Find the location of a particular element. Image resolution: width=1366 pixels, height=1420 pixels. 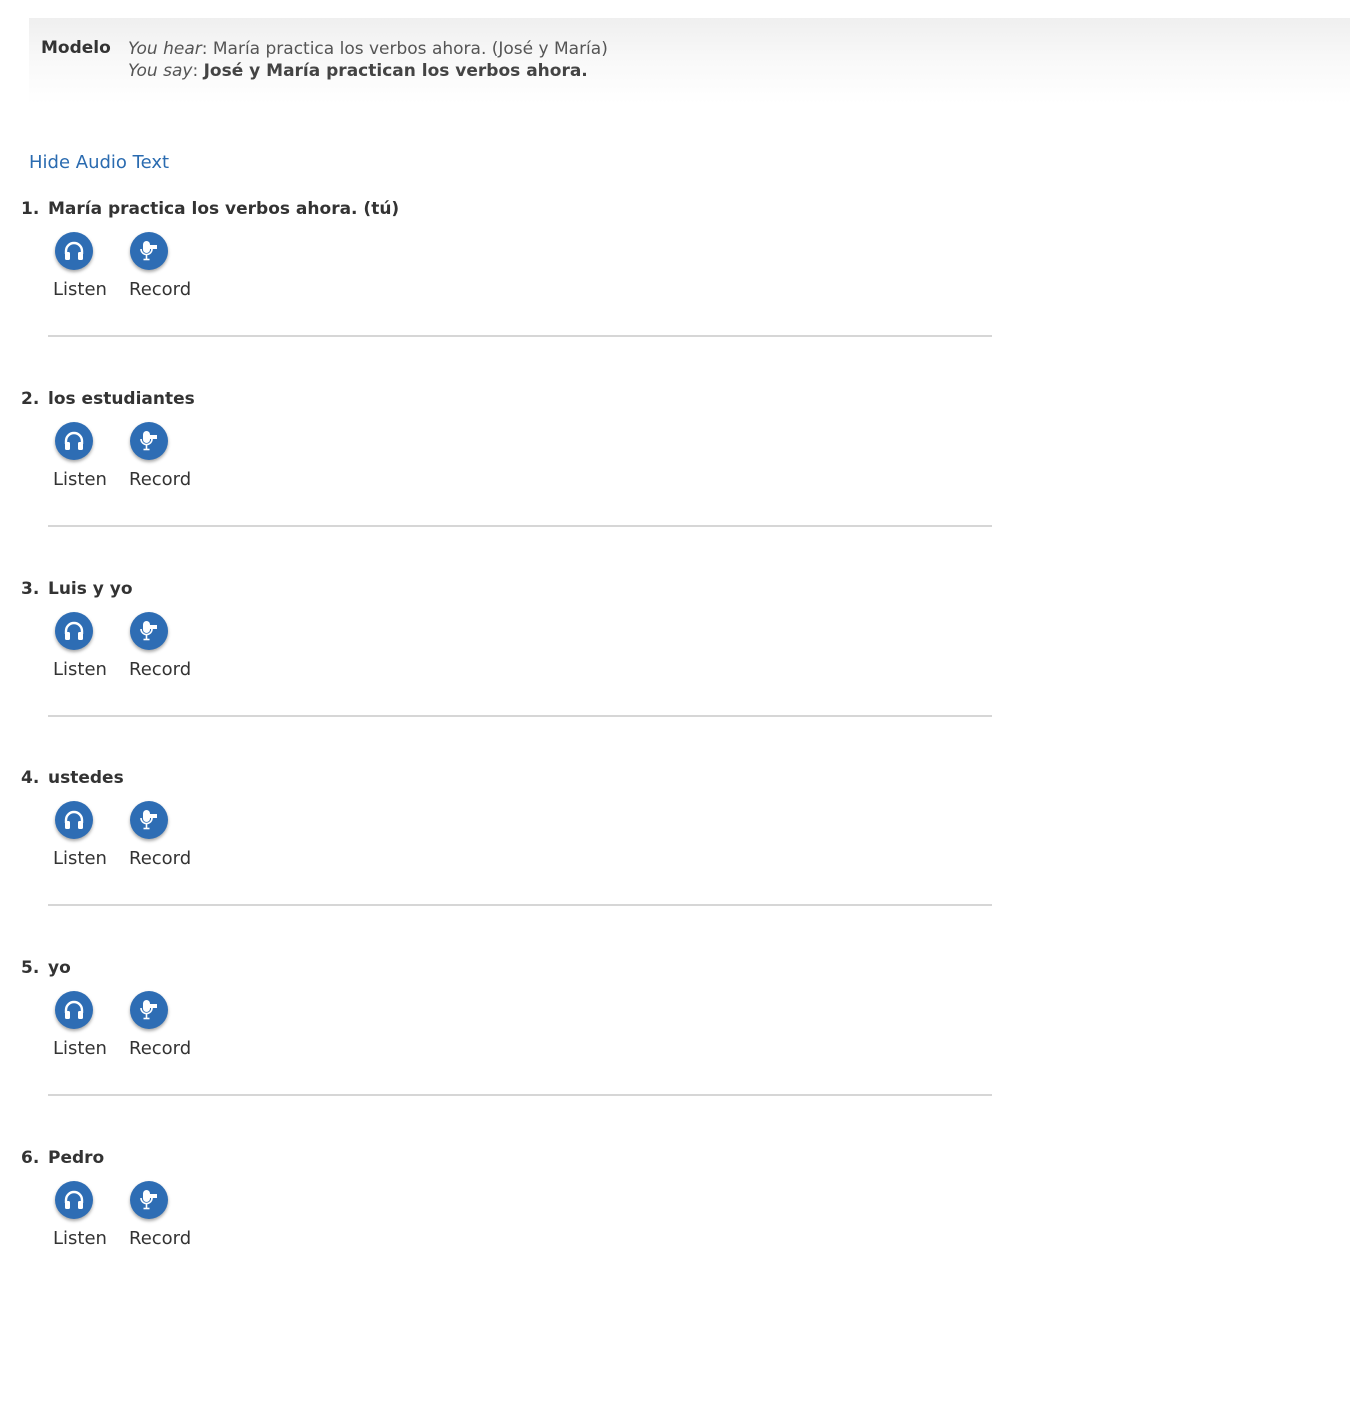

list-item: 5. yo Listen Record is located at coordinates (500, 1038).